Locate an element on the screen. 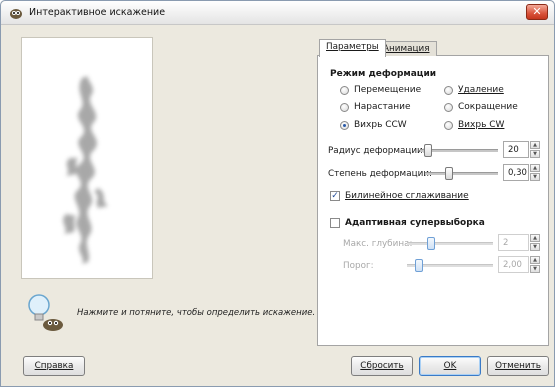 The height and width of the screenshot is (387, 555). close-icon: ✕ is located at coordinates (537, 11).